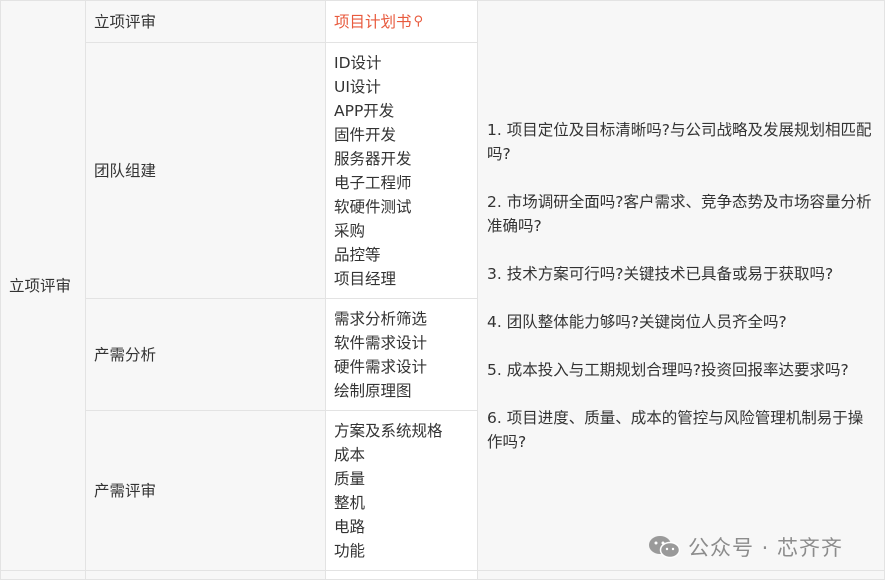  What do you see at coordinates (40, 285) in the screenshot?
I see `stage-label: 立项评审` at bounding box center [40, 285].